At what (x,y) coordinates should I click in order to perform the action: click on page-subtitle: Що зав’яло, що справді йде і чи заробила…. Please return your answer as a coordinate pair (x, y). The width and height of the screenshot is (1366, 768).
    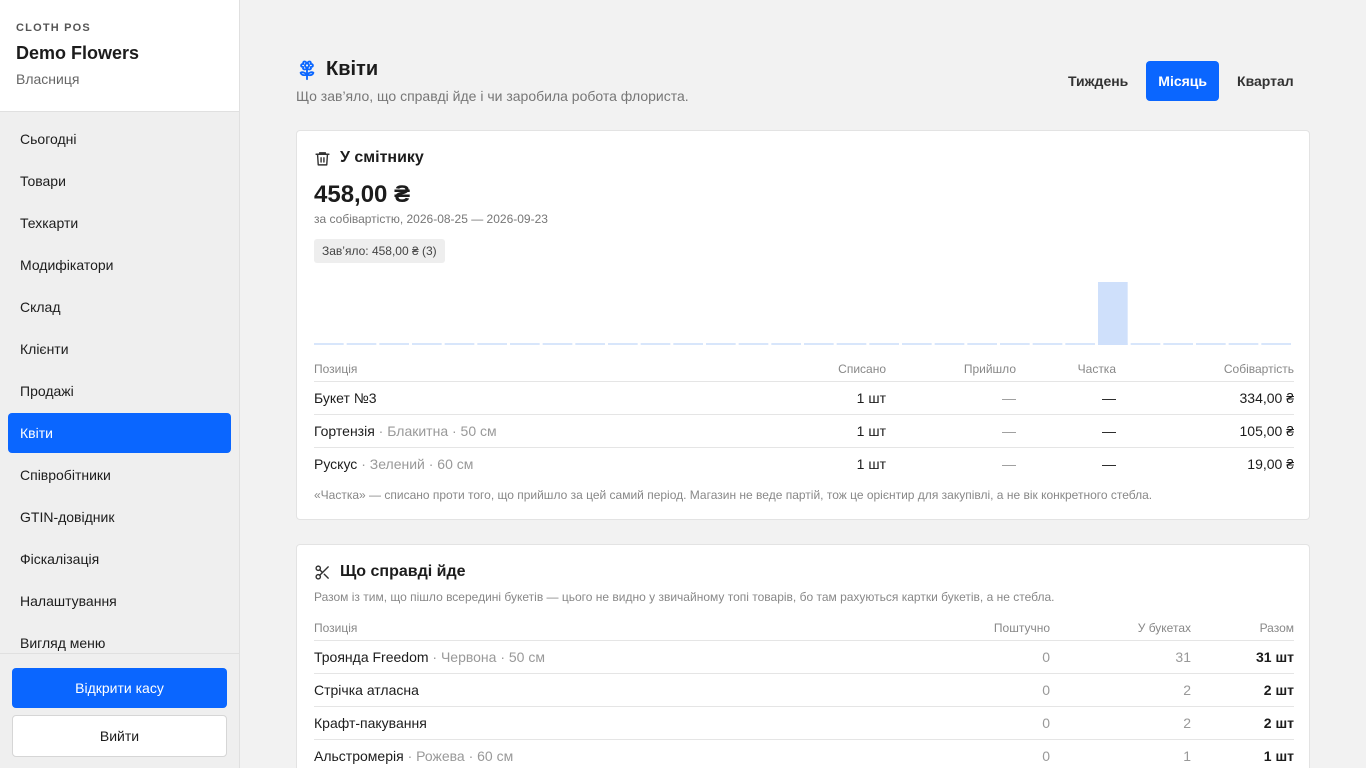
    Looking at the image, I should click on (492, 96).